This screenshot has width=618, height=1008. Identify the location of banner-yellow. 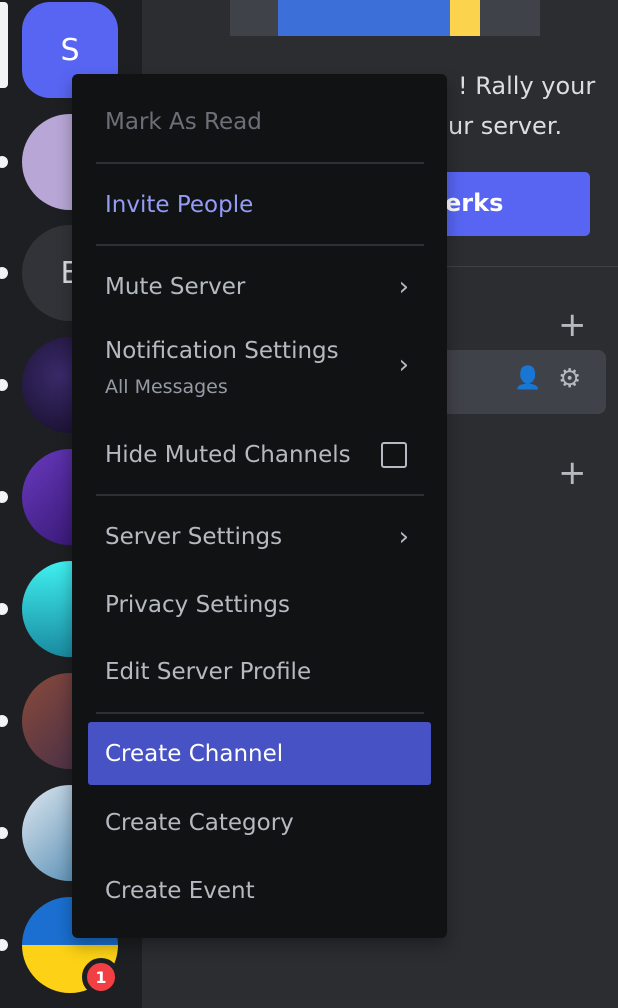
(465, 18).